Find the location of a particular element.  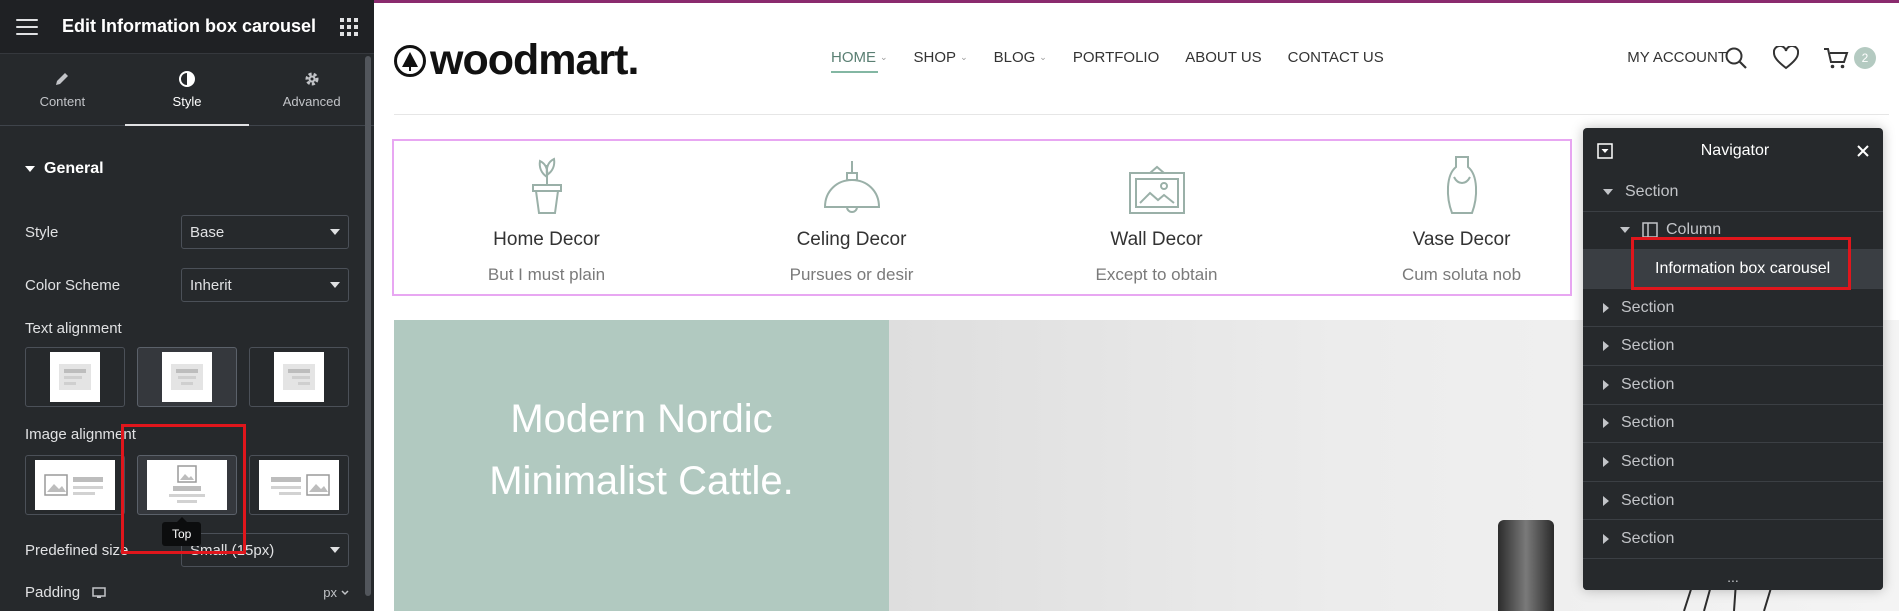

search-icon is located at coordinates (1736, 58).